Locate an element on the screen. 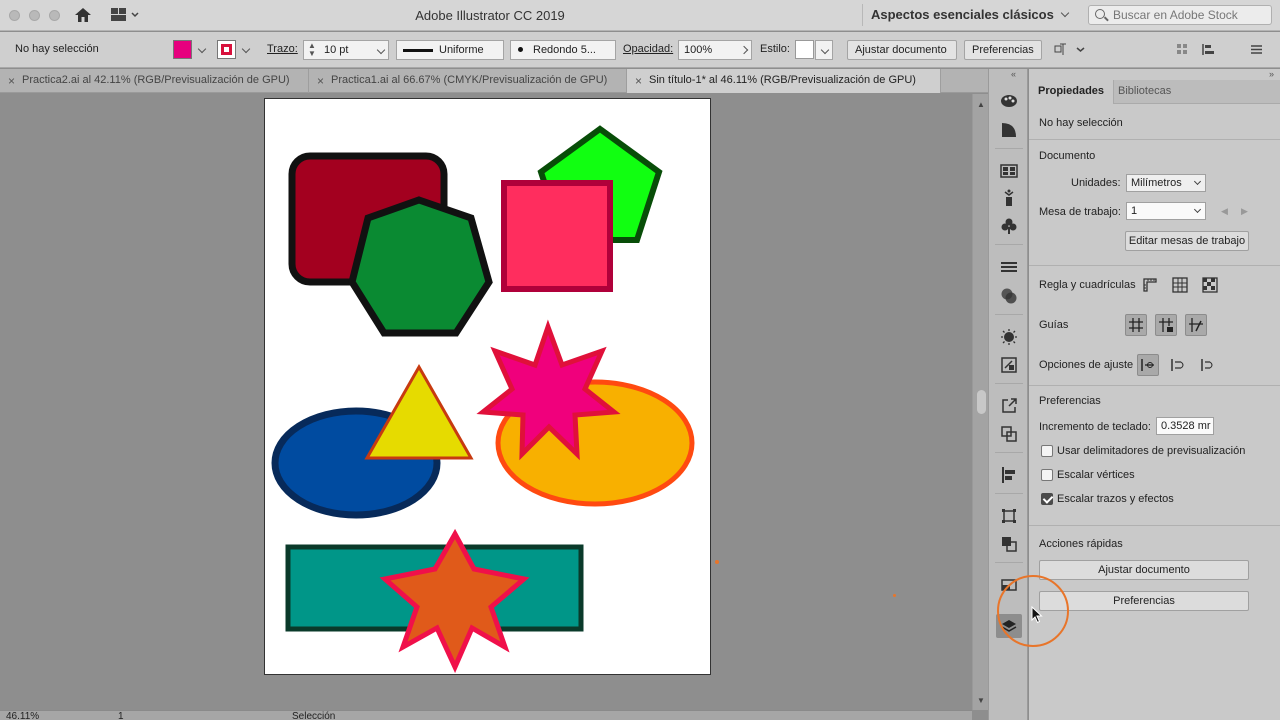  show-guides-icon is located at coordinates (1136, 325).